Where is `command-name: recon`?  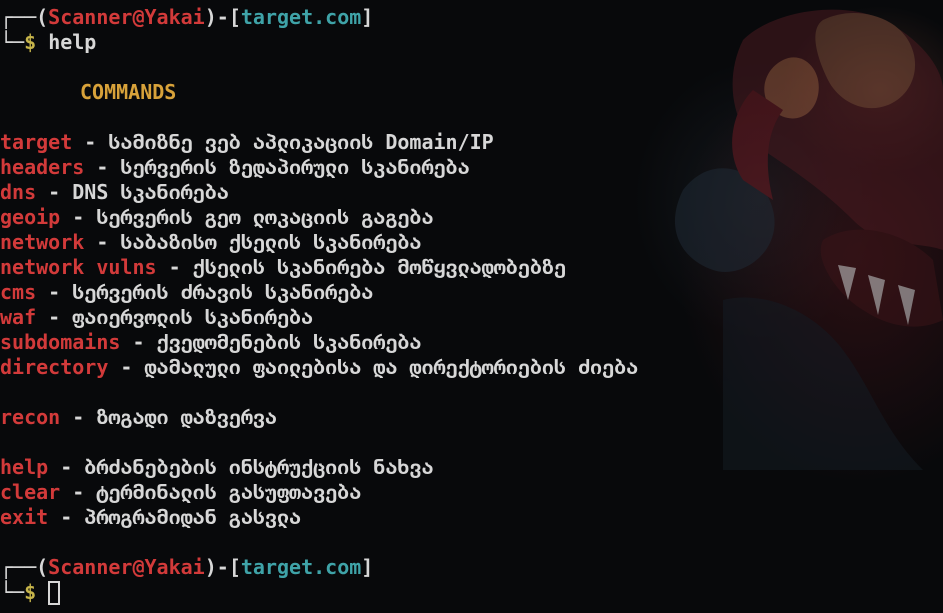 command-name: recon is located at coordinates (30, 417).